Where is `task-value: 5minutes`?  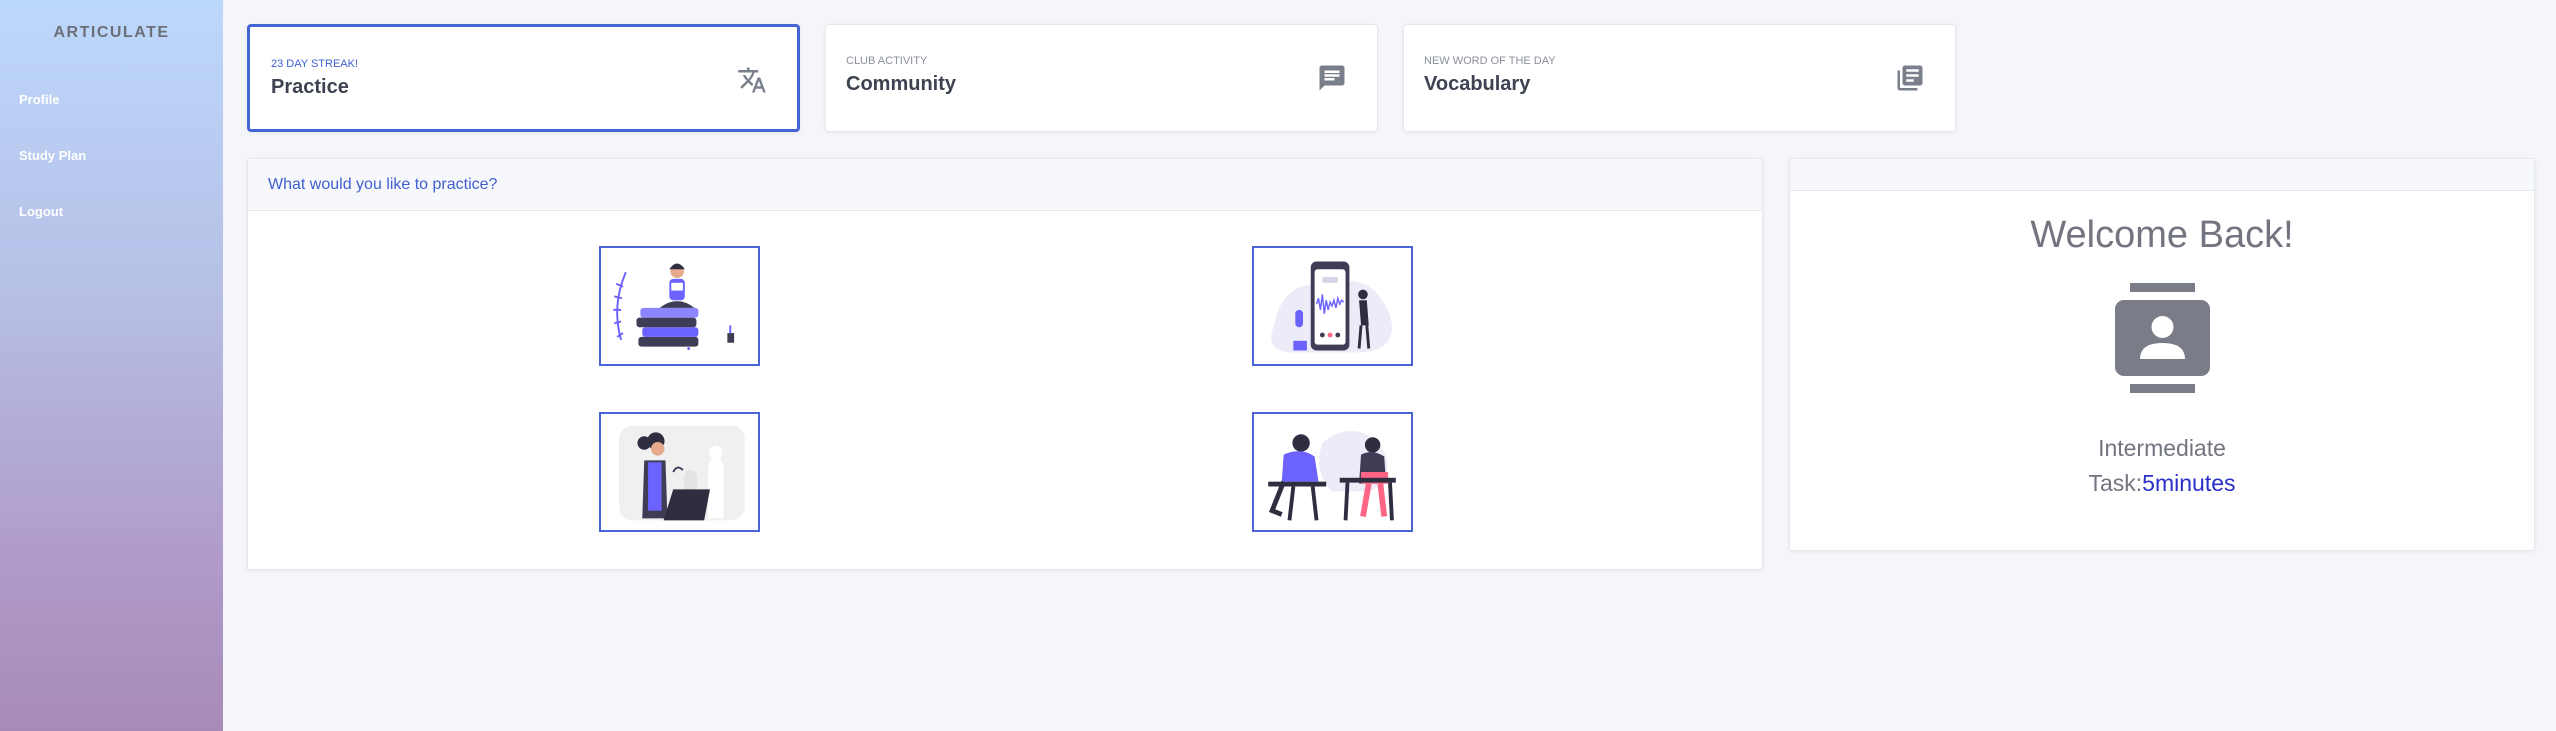 task-value: 5minutes is located at coordinates (2189, 483).